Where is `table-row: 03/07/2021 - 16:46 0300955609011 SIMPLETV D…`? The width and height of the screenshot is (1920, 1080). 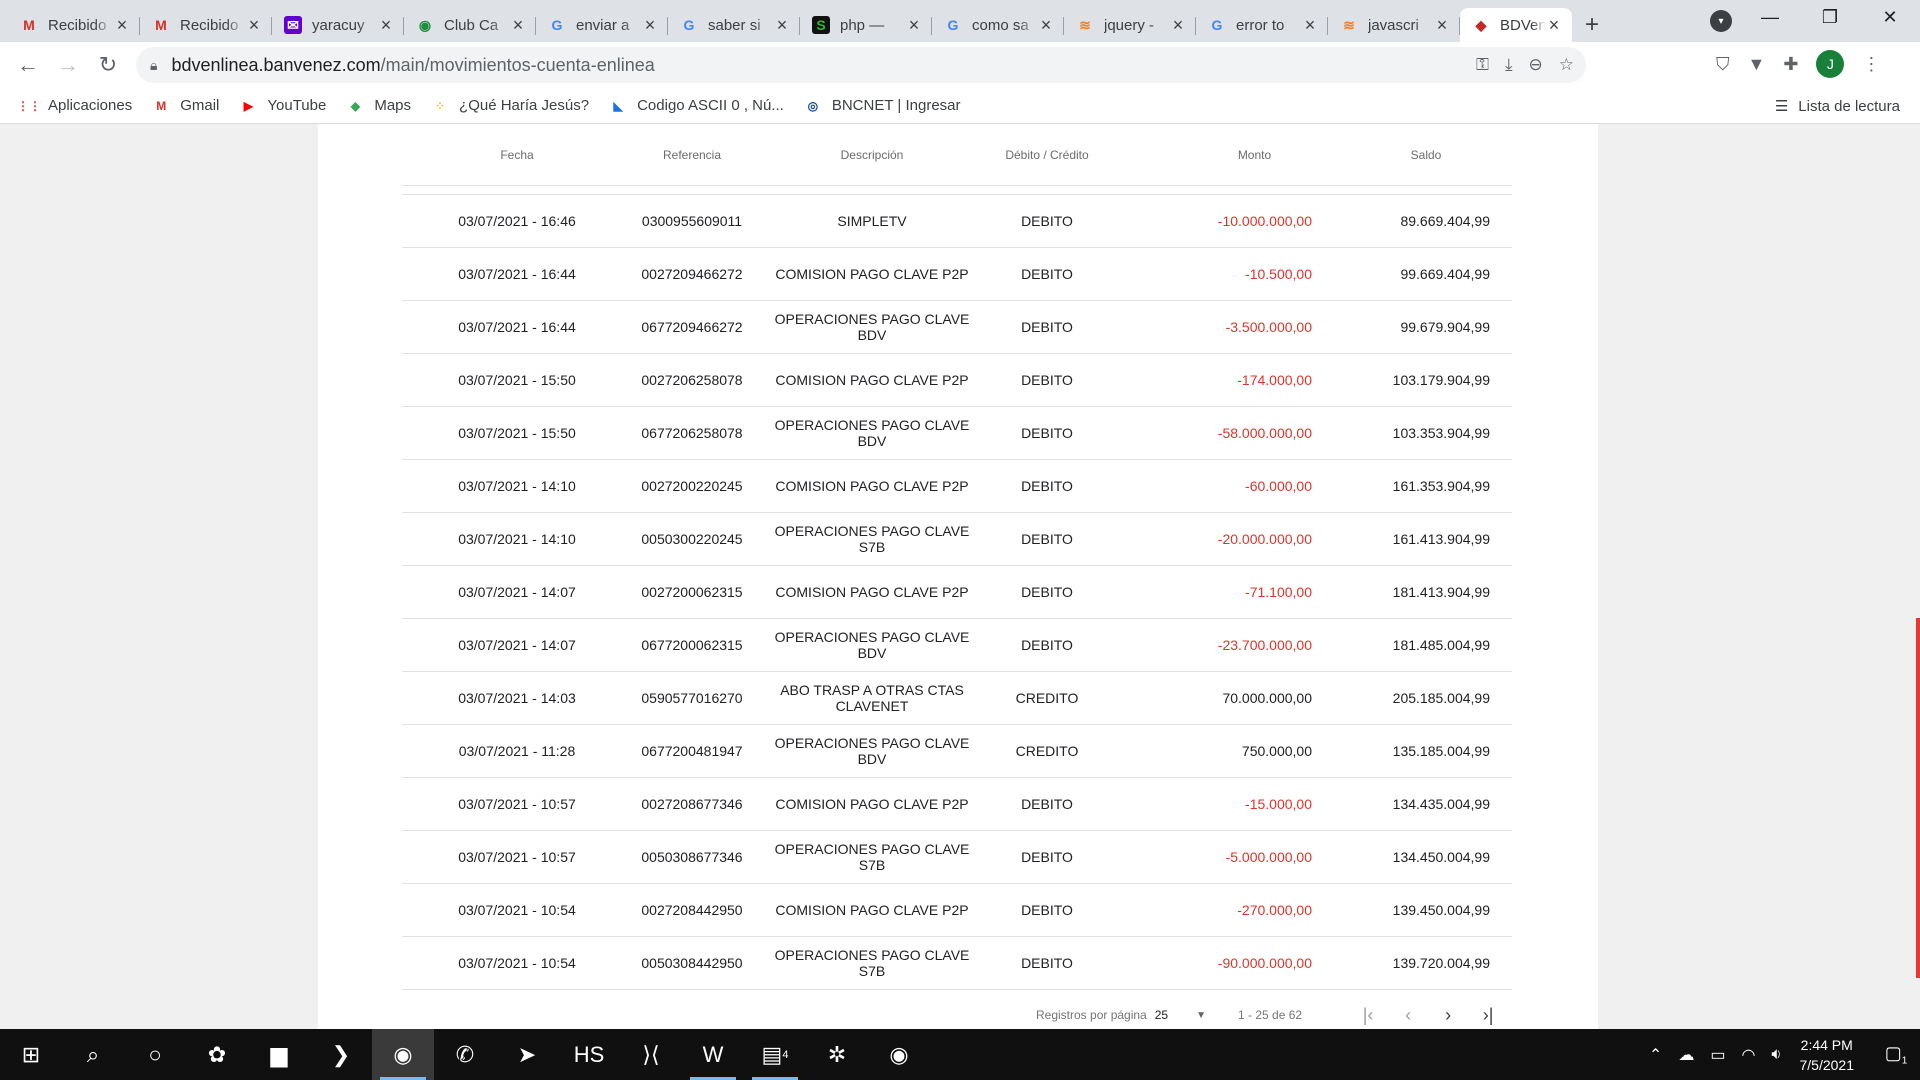 table-row: 03/07/2021 - 16:46 0300955609011 SIMPLETV D… is located at coordinates (957, 221).